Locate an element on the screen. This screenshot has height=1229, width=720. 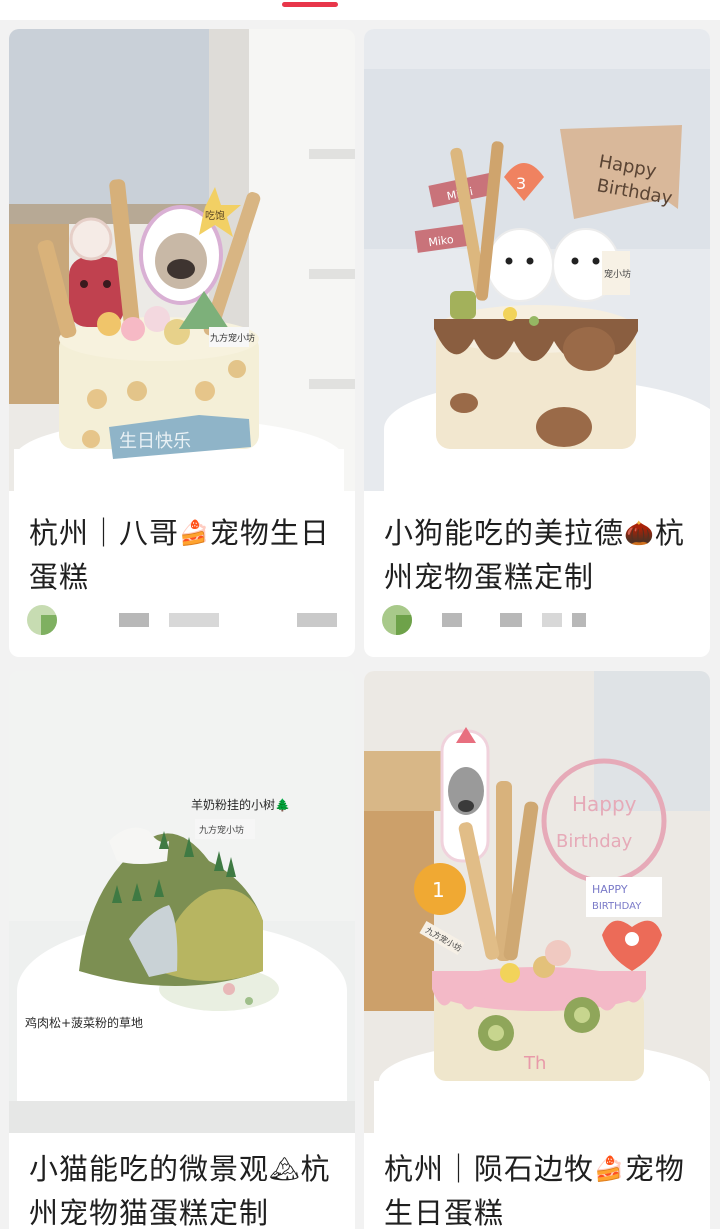
photo-label-bottom: 鸡肉松+菠菜粉的草地 is located at coordinates (84, 1022).